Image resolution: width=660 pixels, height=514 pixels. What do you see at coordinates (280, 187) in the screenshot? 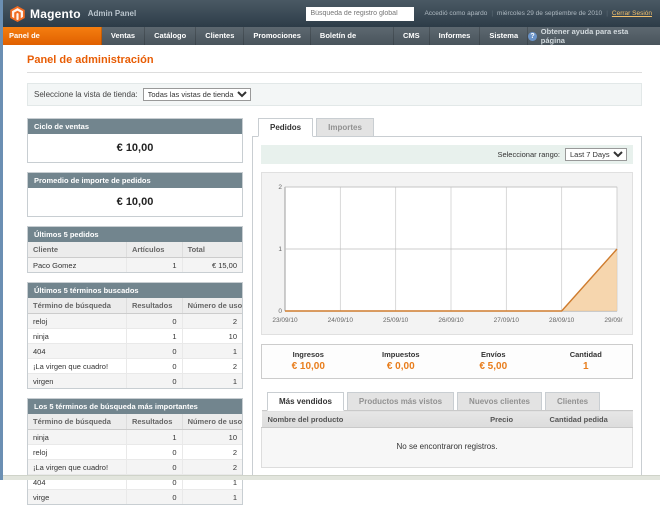
I see `svg-text: 2` at bounding box center [280, 187].